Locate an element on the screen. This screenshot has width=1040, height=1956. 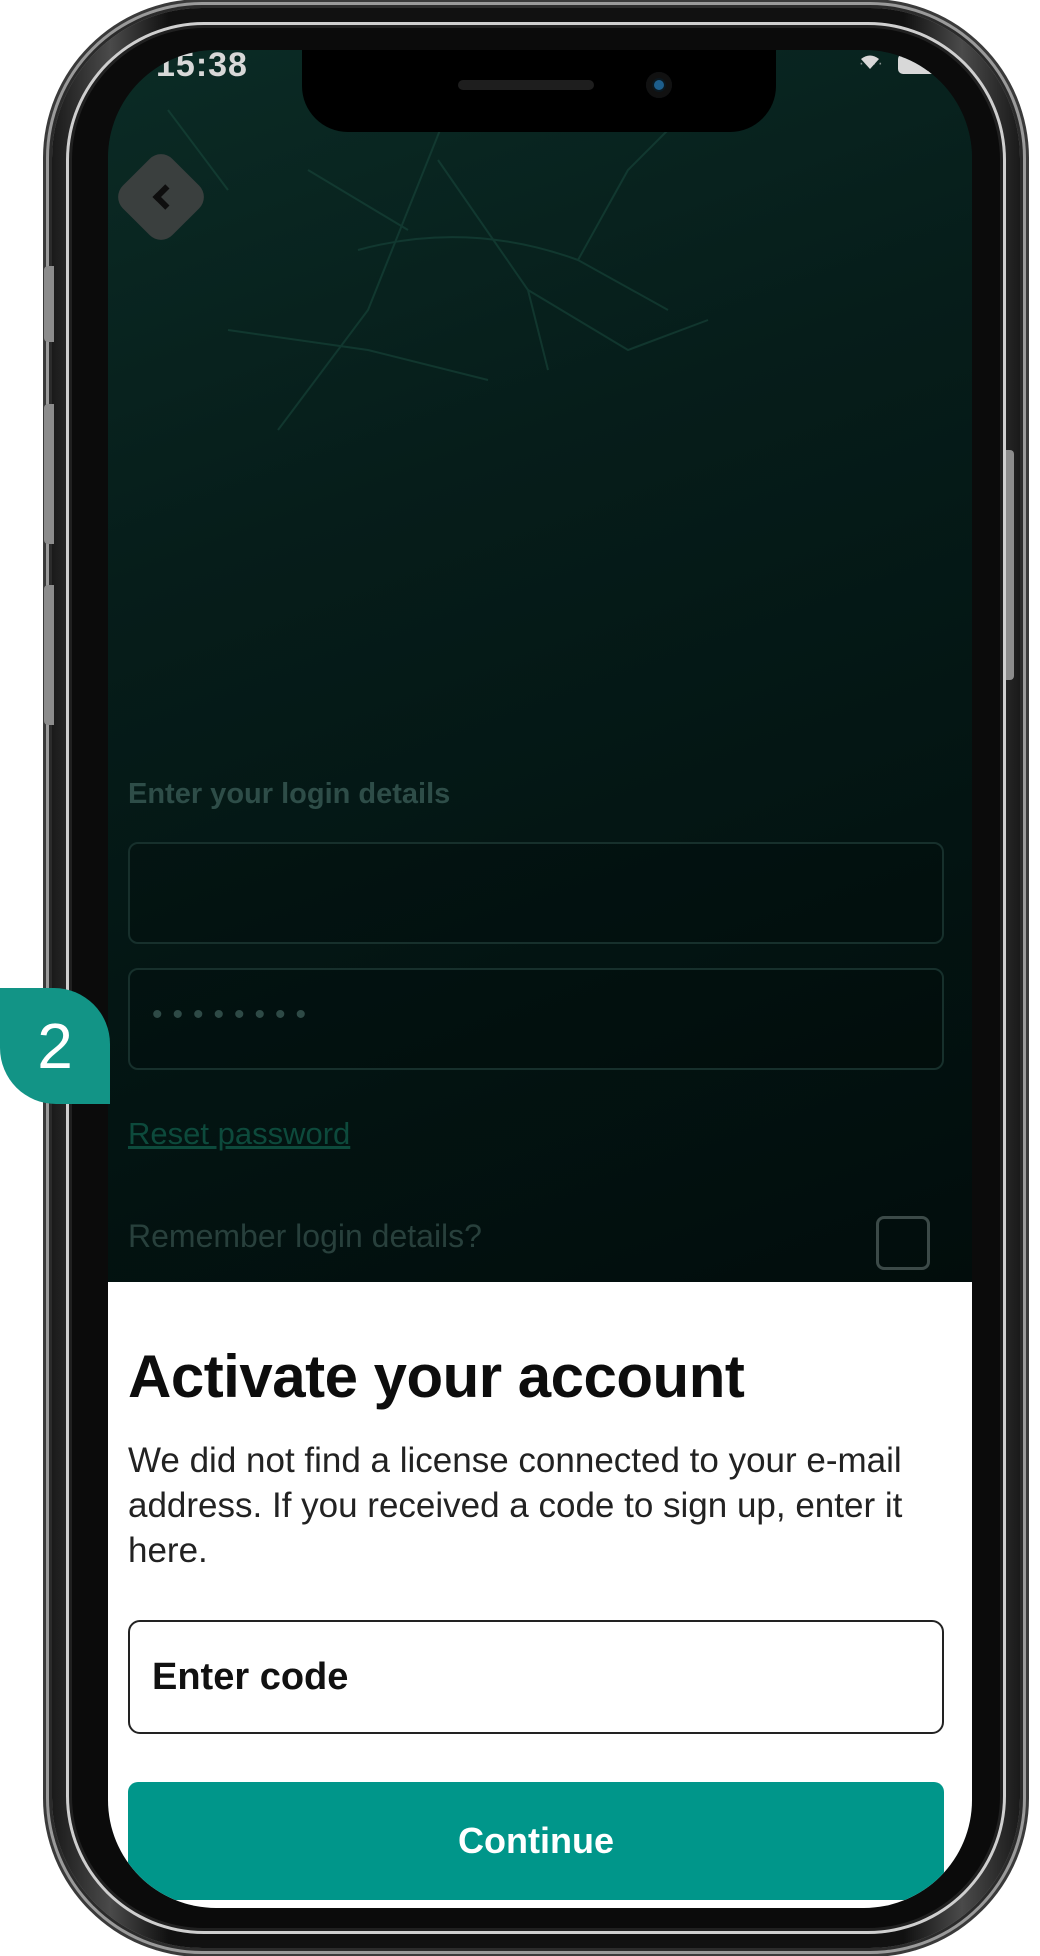
battery-icon is located at coordinates (920, 64).